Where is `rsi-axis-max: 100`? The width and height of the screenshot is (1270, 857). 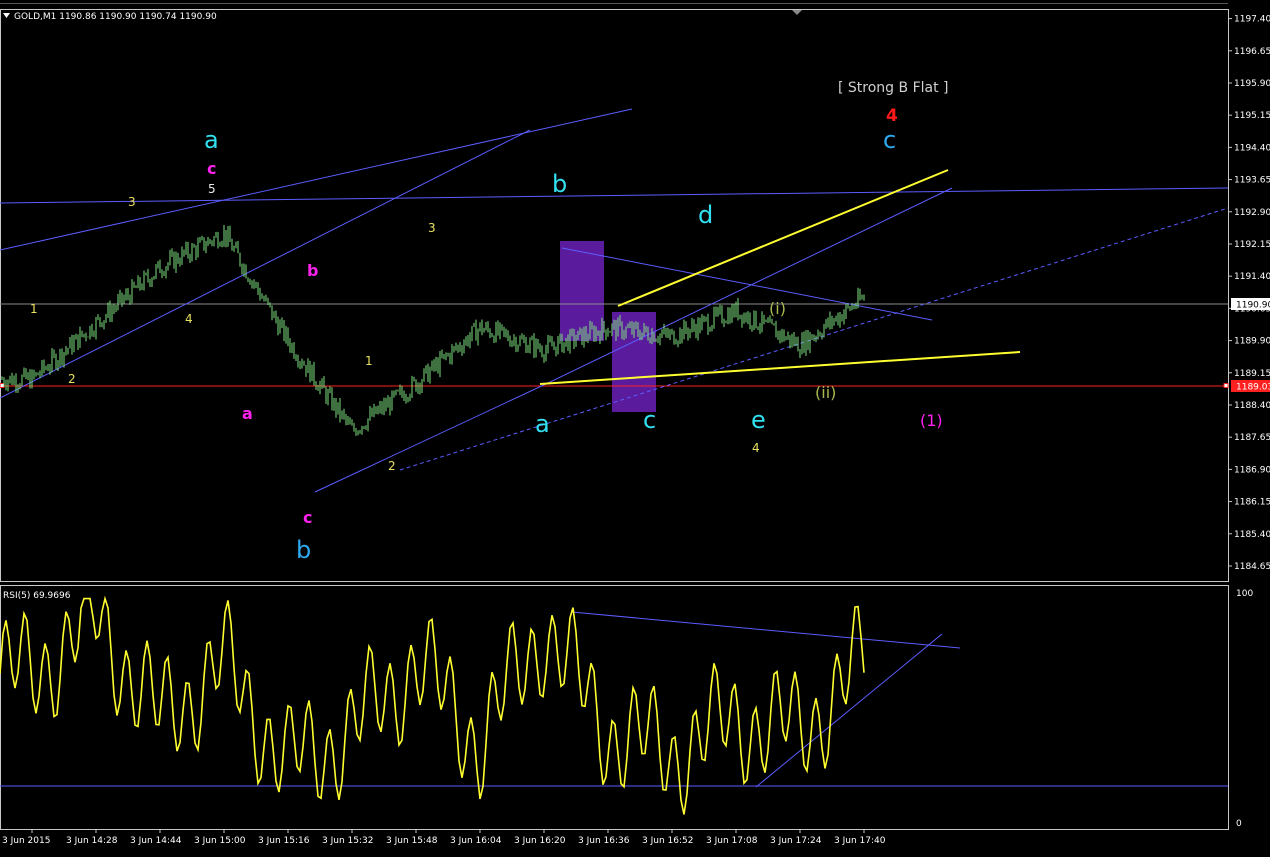
rsi-axis-max: 100 is located at coordinates (1244, 594).